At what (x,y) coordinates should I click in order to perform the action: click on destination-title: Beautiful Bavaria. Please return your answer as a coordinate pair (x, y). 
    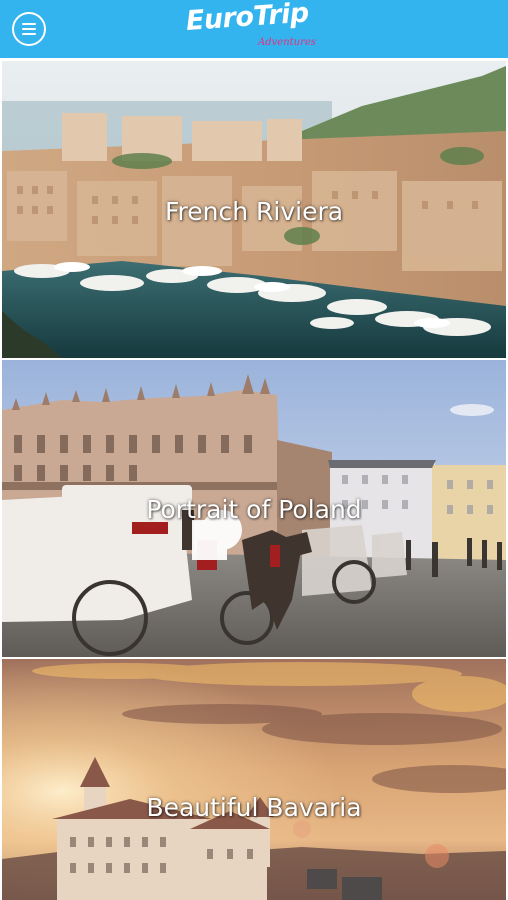
    Looking at the image, I should click on (254, 807).